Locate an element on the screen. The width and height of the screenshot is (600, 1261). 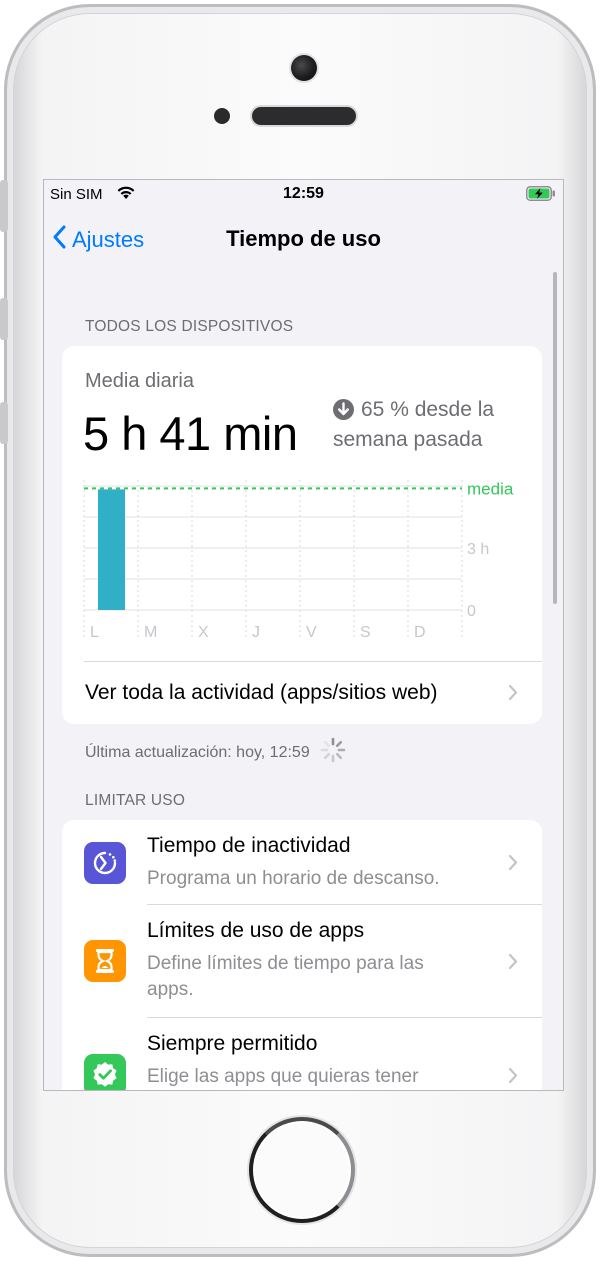
y-tick-label: 3 h is located at coordinates (478, 549).